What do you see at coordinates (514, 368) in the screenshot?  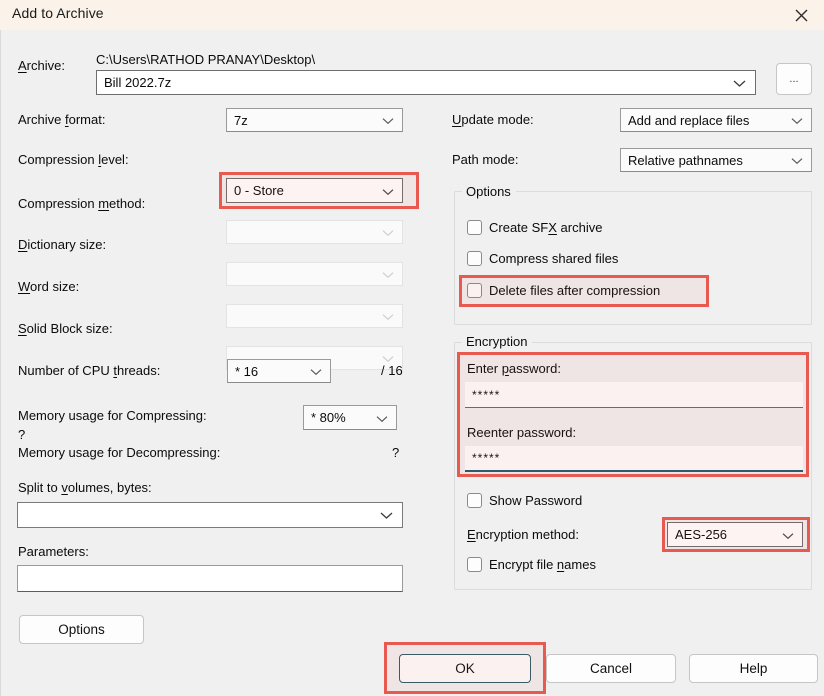 I see `enter-password-label: Enter password:` at bounding box center [514, 368].